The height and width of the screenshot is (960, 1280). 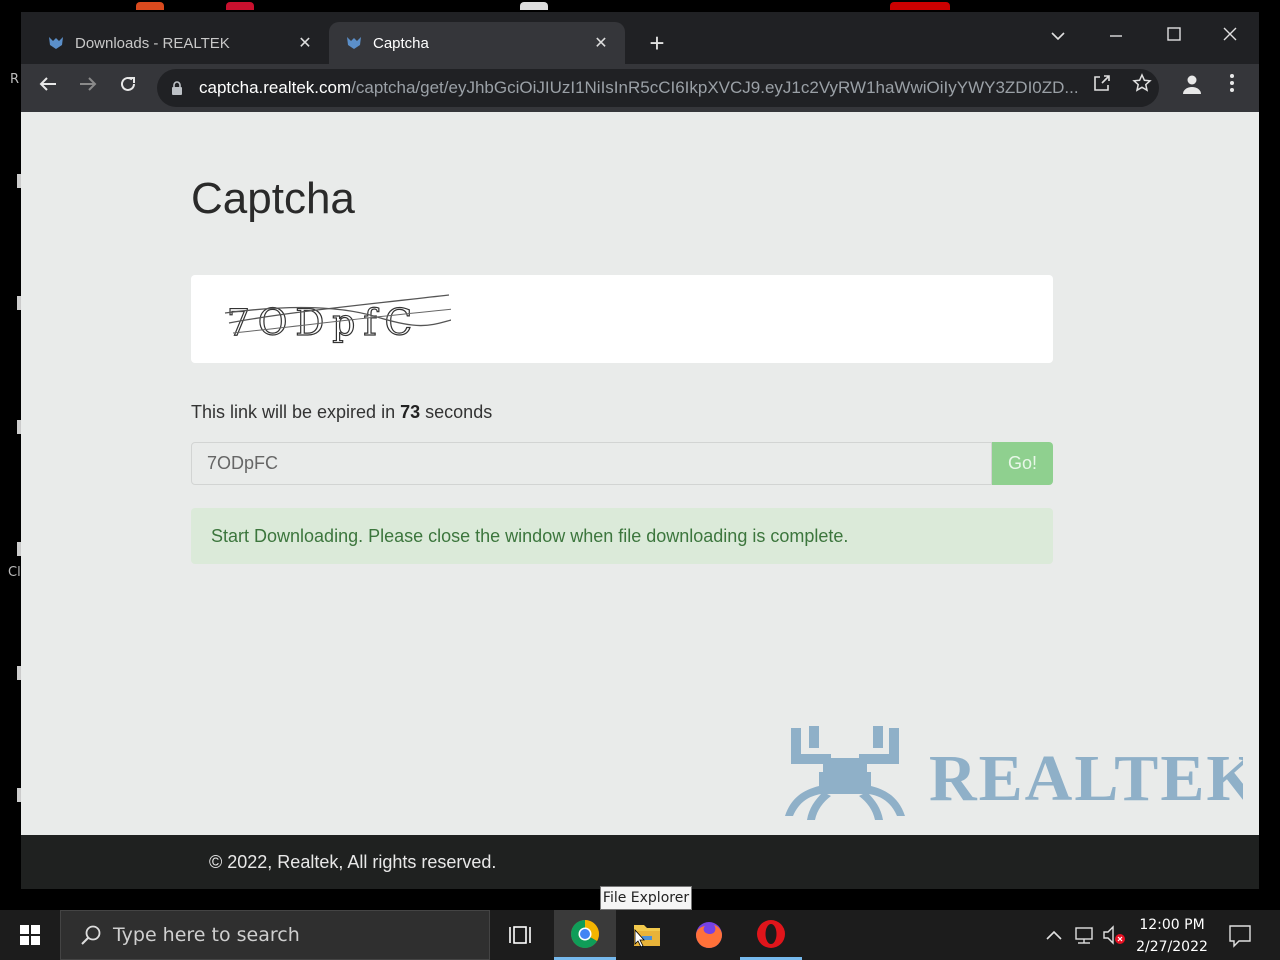 I want to click on chevron-up-icon, so click(x=1054, y=935).